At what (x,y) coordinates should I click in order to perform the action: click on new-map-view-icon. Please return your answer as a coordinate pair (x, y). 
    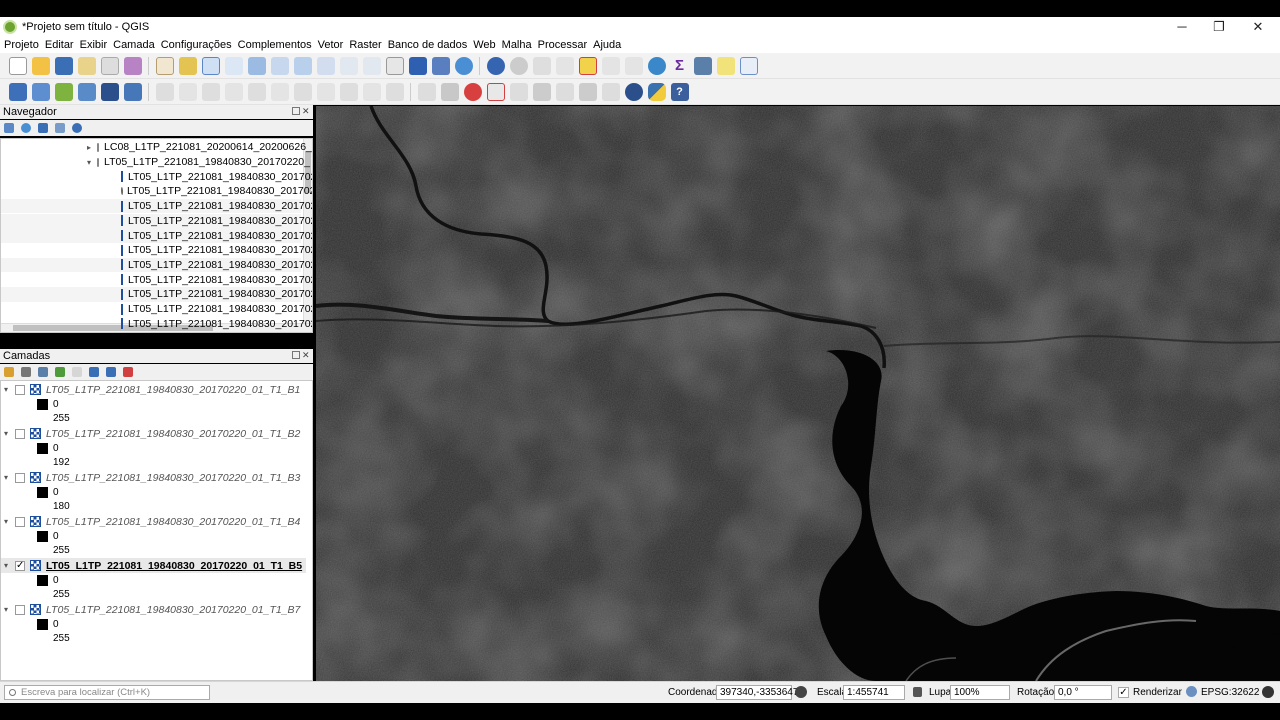
    Looking at the image, I should click on (394, 65).